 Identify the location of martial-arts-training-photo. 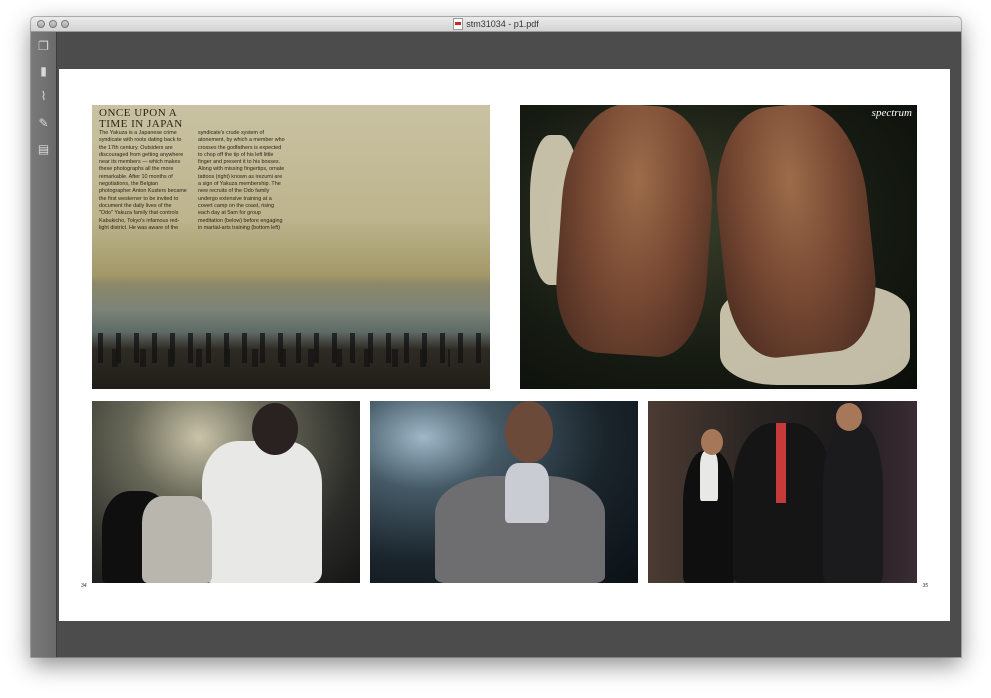
(226, 492).